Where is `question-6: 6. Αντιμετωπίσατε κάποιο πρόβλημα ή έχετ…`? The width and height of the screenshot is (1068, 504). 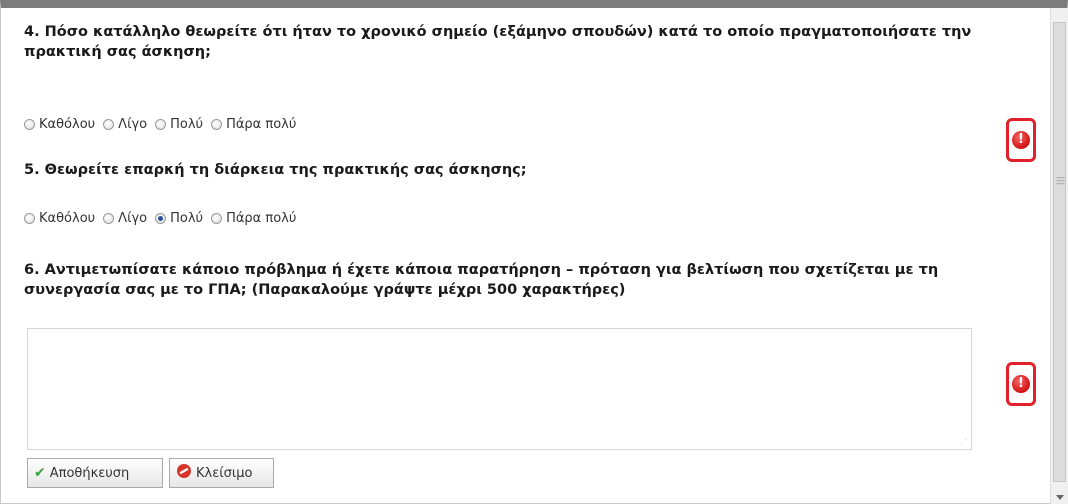 question-6: 6. Αντιμετωπίσατε κάποιο πρόβλημα ή έχετ… is located at coordinates (524, 280).